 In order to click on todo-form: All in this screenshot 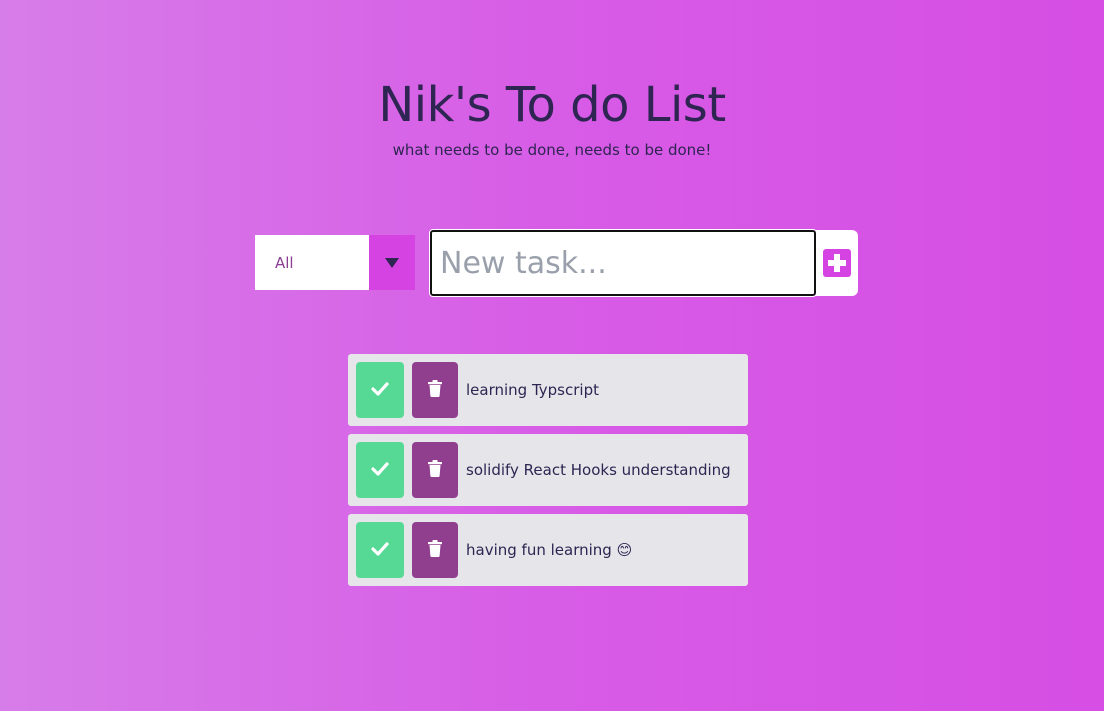, I will do `click(560, 263)`.